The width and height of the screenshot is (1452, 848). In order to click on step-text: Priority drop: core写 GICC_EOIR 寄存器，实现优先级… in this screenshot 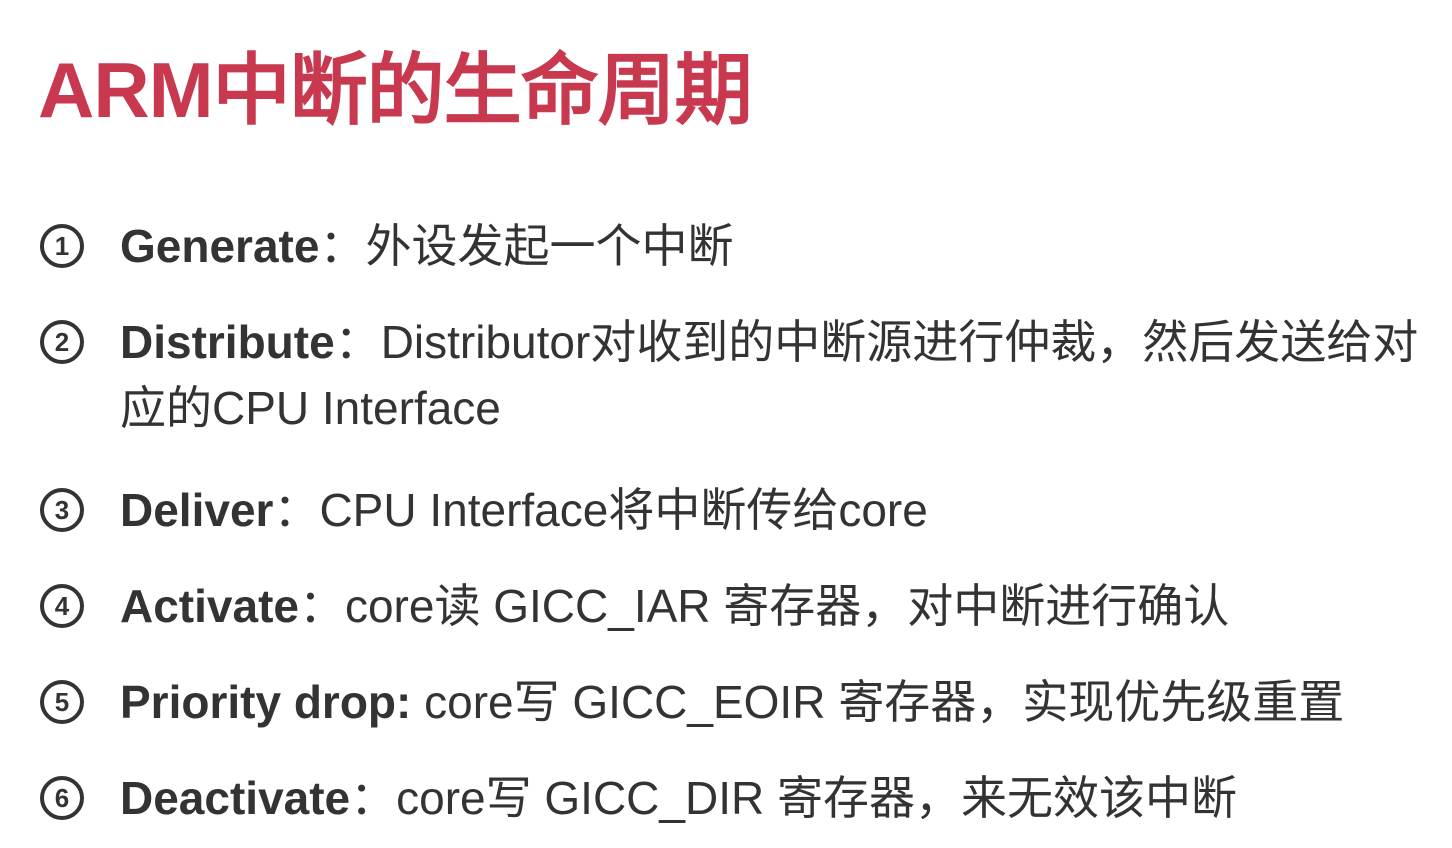, I will do `click(732, 702)`.